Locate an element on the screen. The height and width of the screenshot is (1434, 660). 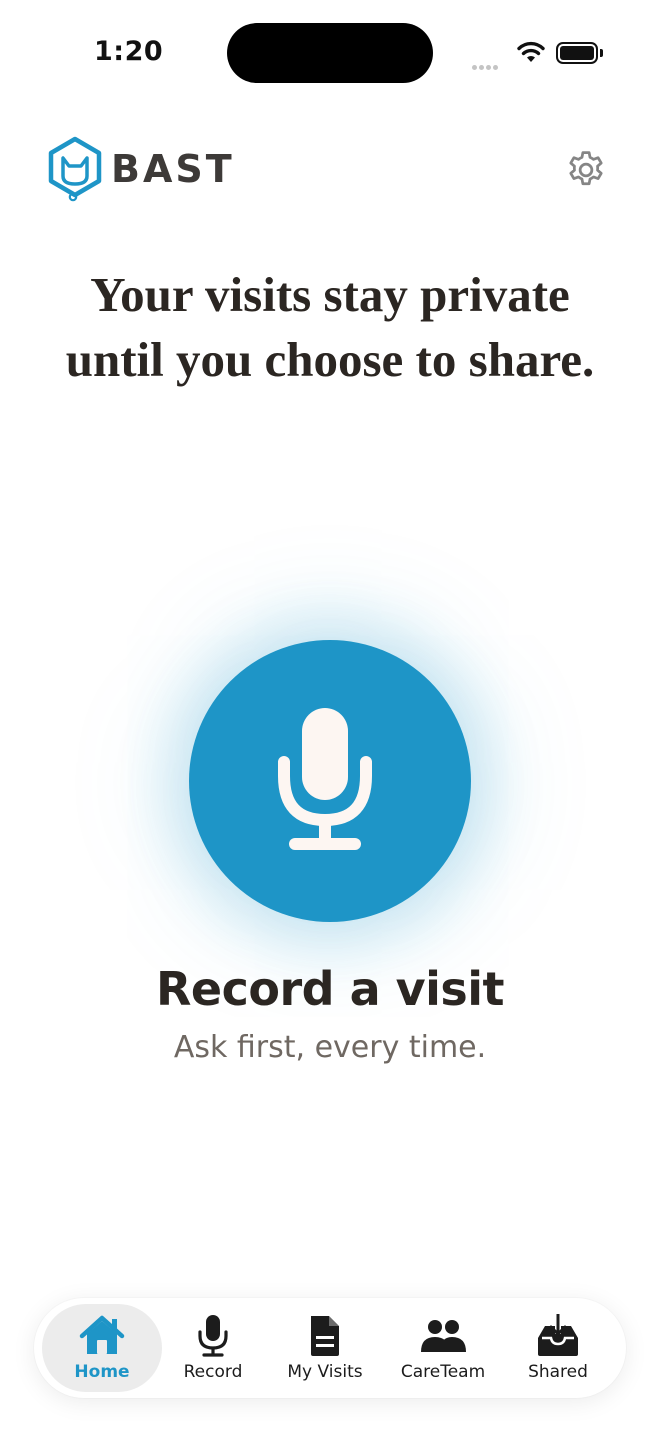
gear-icon is located at coordinates (586, 170).